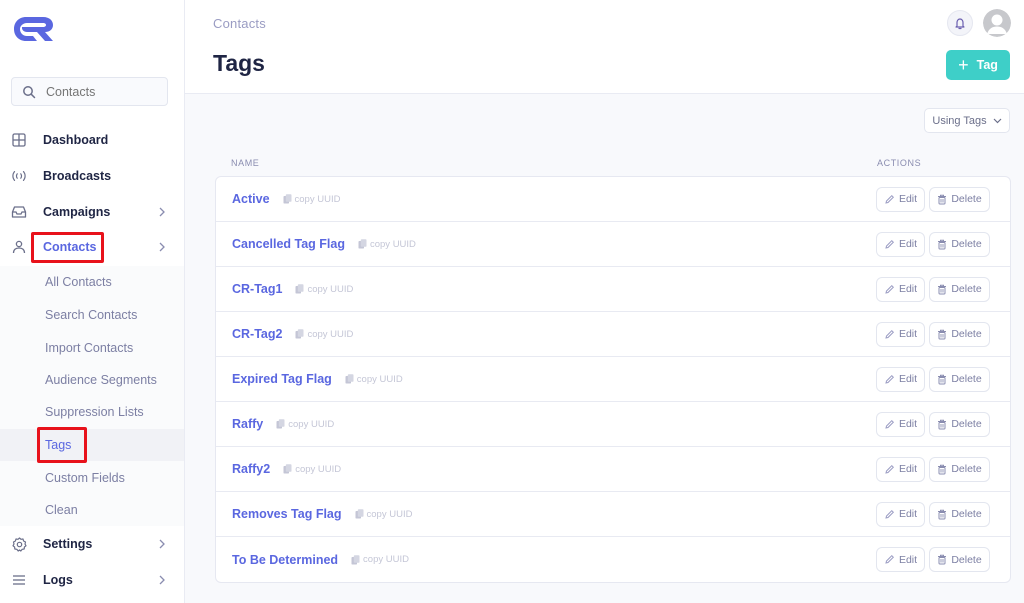 This screenshot has height=603, width=1024. Describe the element at coordinates (997, 23) in the screenshot. I see `user-avatar` at that location.